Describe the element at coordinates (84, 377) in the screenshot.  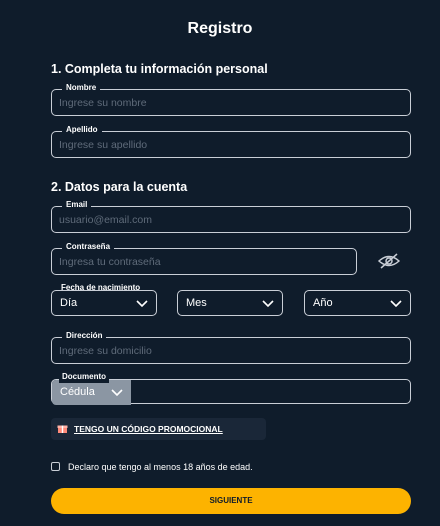
I see `document-label: Documento` at that location.